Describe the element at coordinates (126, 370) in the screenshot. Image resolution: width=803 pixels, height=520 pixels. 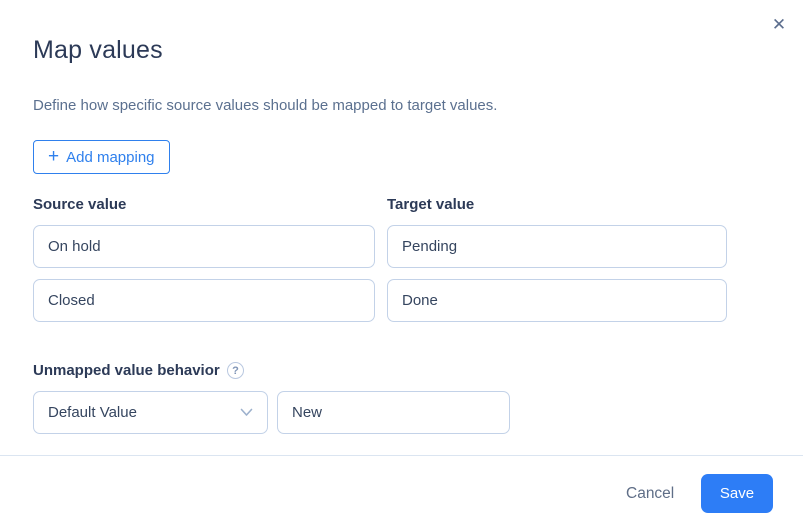
I see `unmapped-value-behavior-label: Unmapped value behavior` at that location.